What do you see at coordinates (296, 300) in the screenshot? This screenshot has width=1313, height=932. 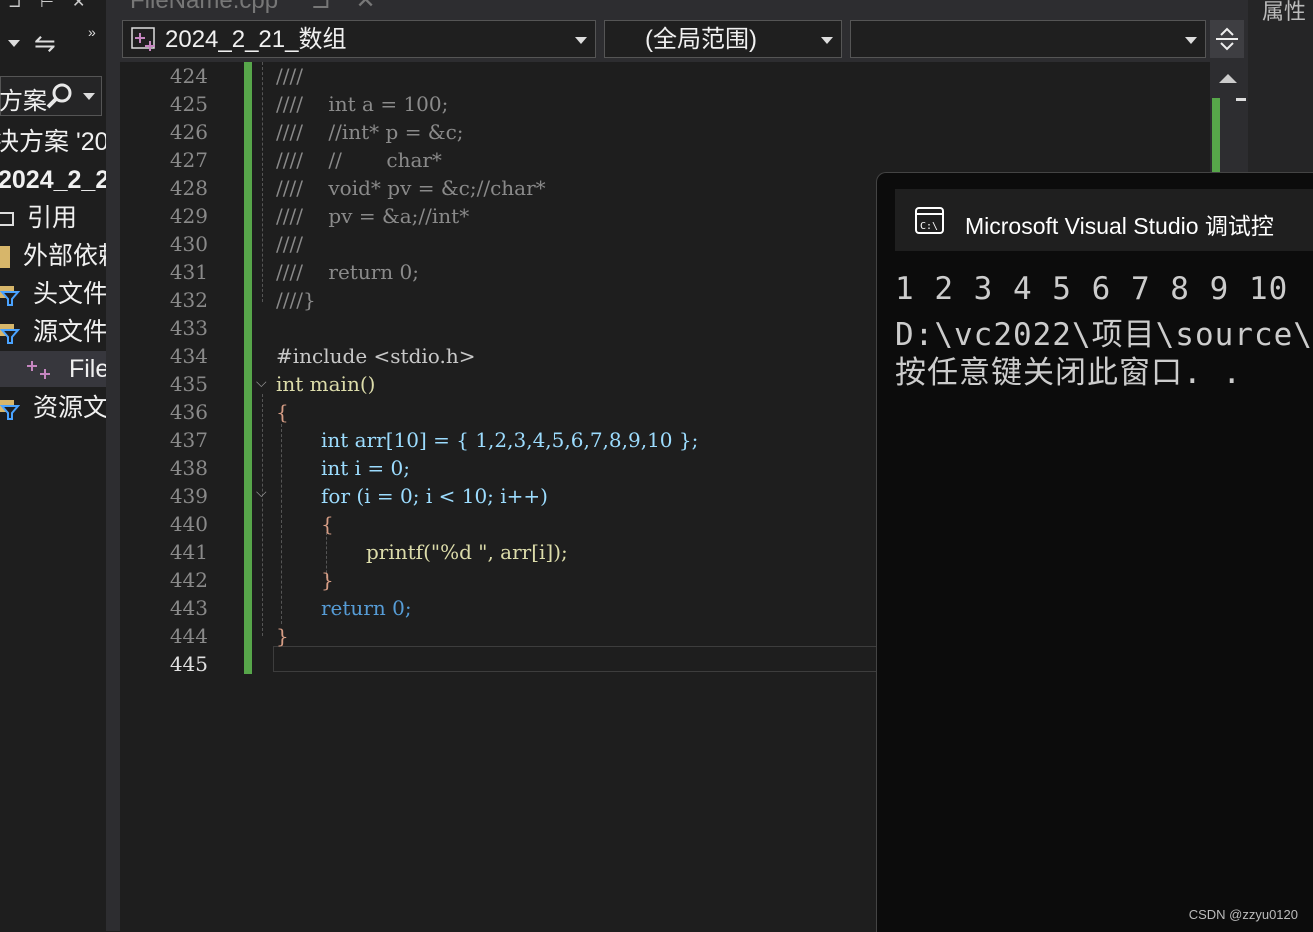 I see `code-line: ////}` at bounding box center [296, 300].